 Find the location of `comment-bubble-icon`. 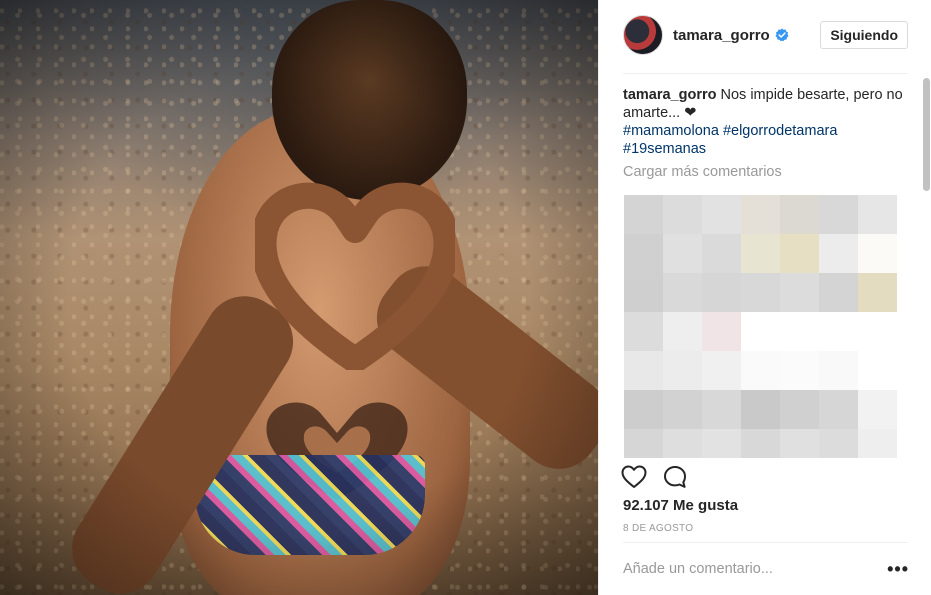

comment-bubble-icon is located at coordinates (675, 477).